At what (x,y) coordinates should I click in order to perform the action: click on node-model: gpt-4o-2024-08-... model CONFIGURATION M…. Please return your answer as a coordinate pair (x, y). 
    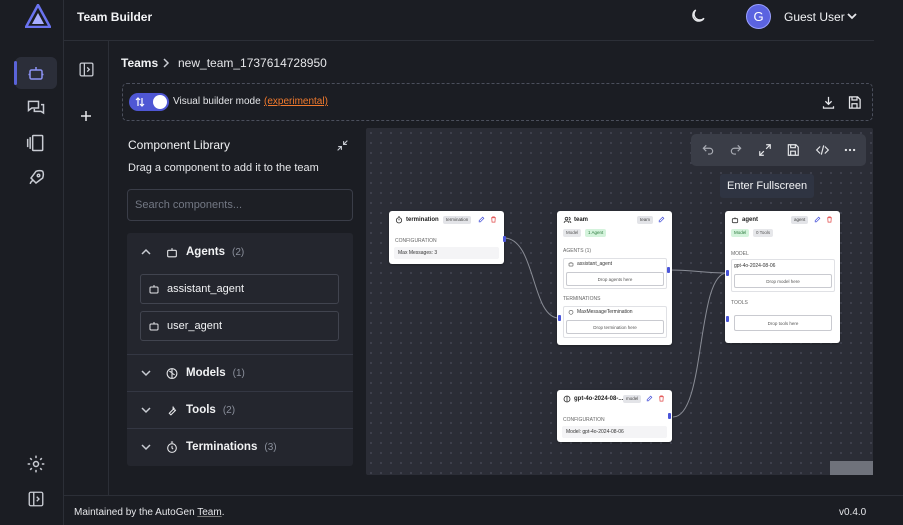
    Looking at the image, I should click on (614, 416).